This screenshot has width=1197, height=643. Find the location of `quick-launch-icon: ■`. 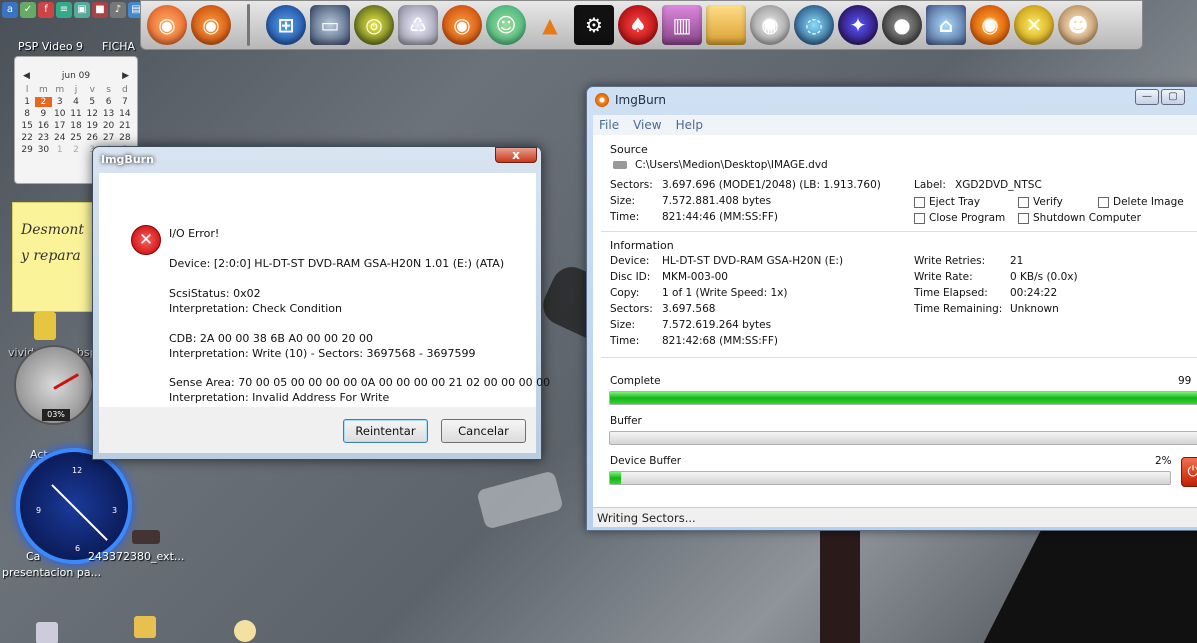

quick-launch-icon: ■ is located at coordinates (100, 10).